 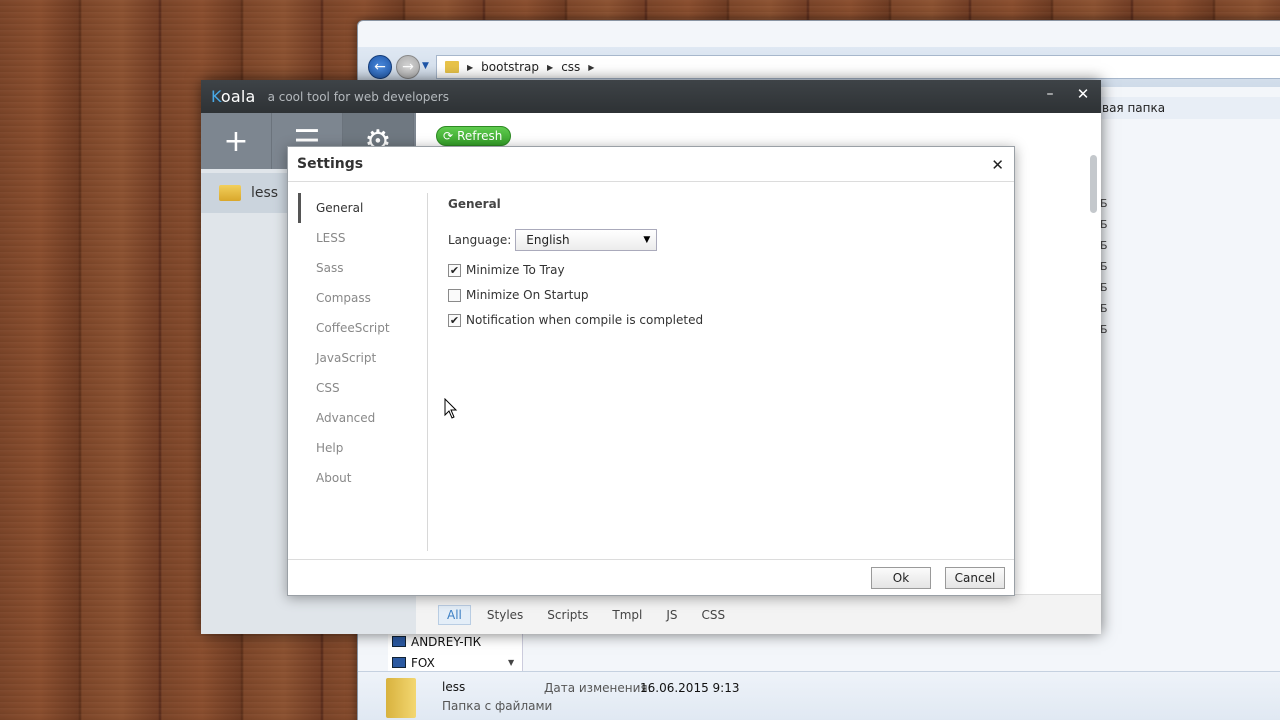 I want to click on scroll-down-icon: ▼, so click(x=511, y=662).